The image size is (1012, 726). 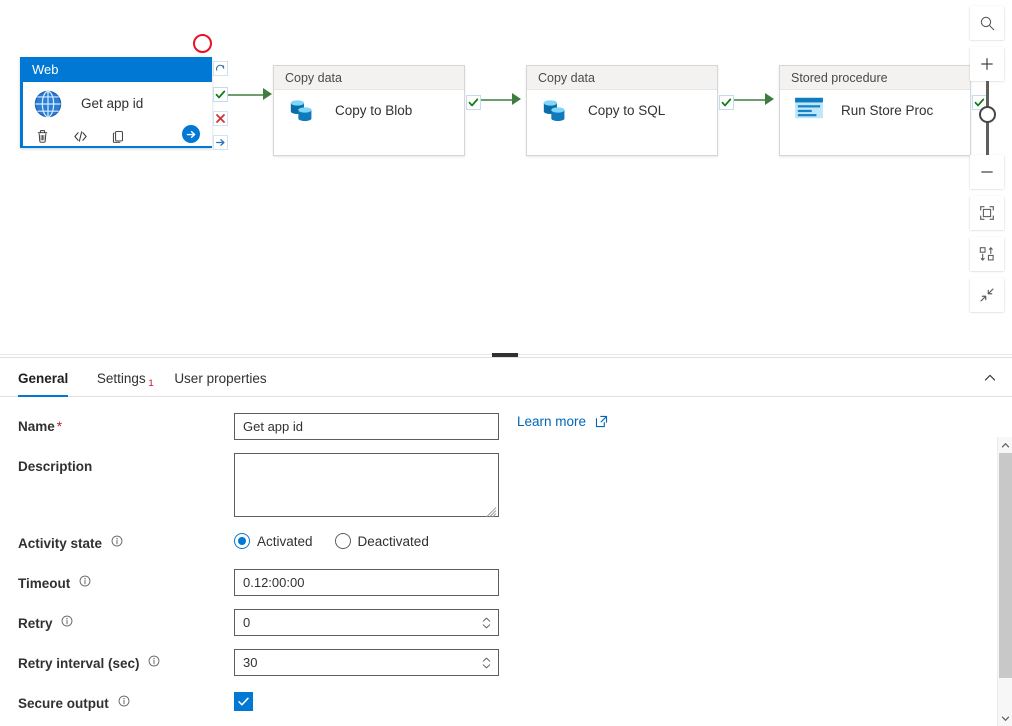 I want to click on activity-card-web: Web Get app id, so click(x=116, y=102).